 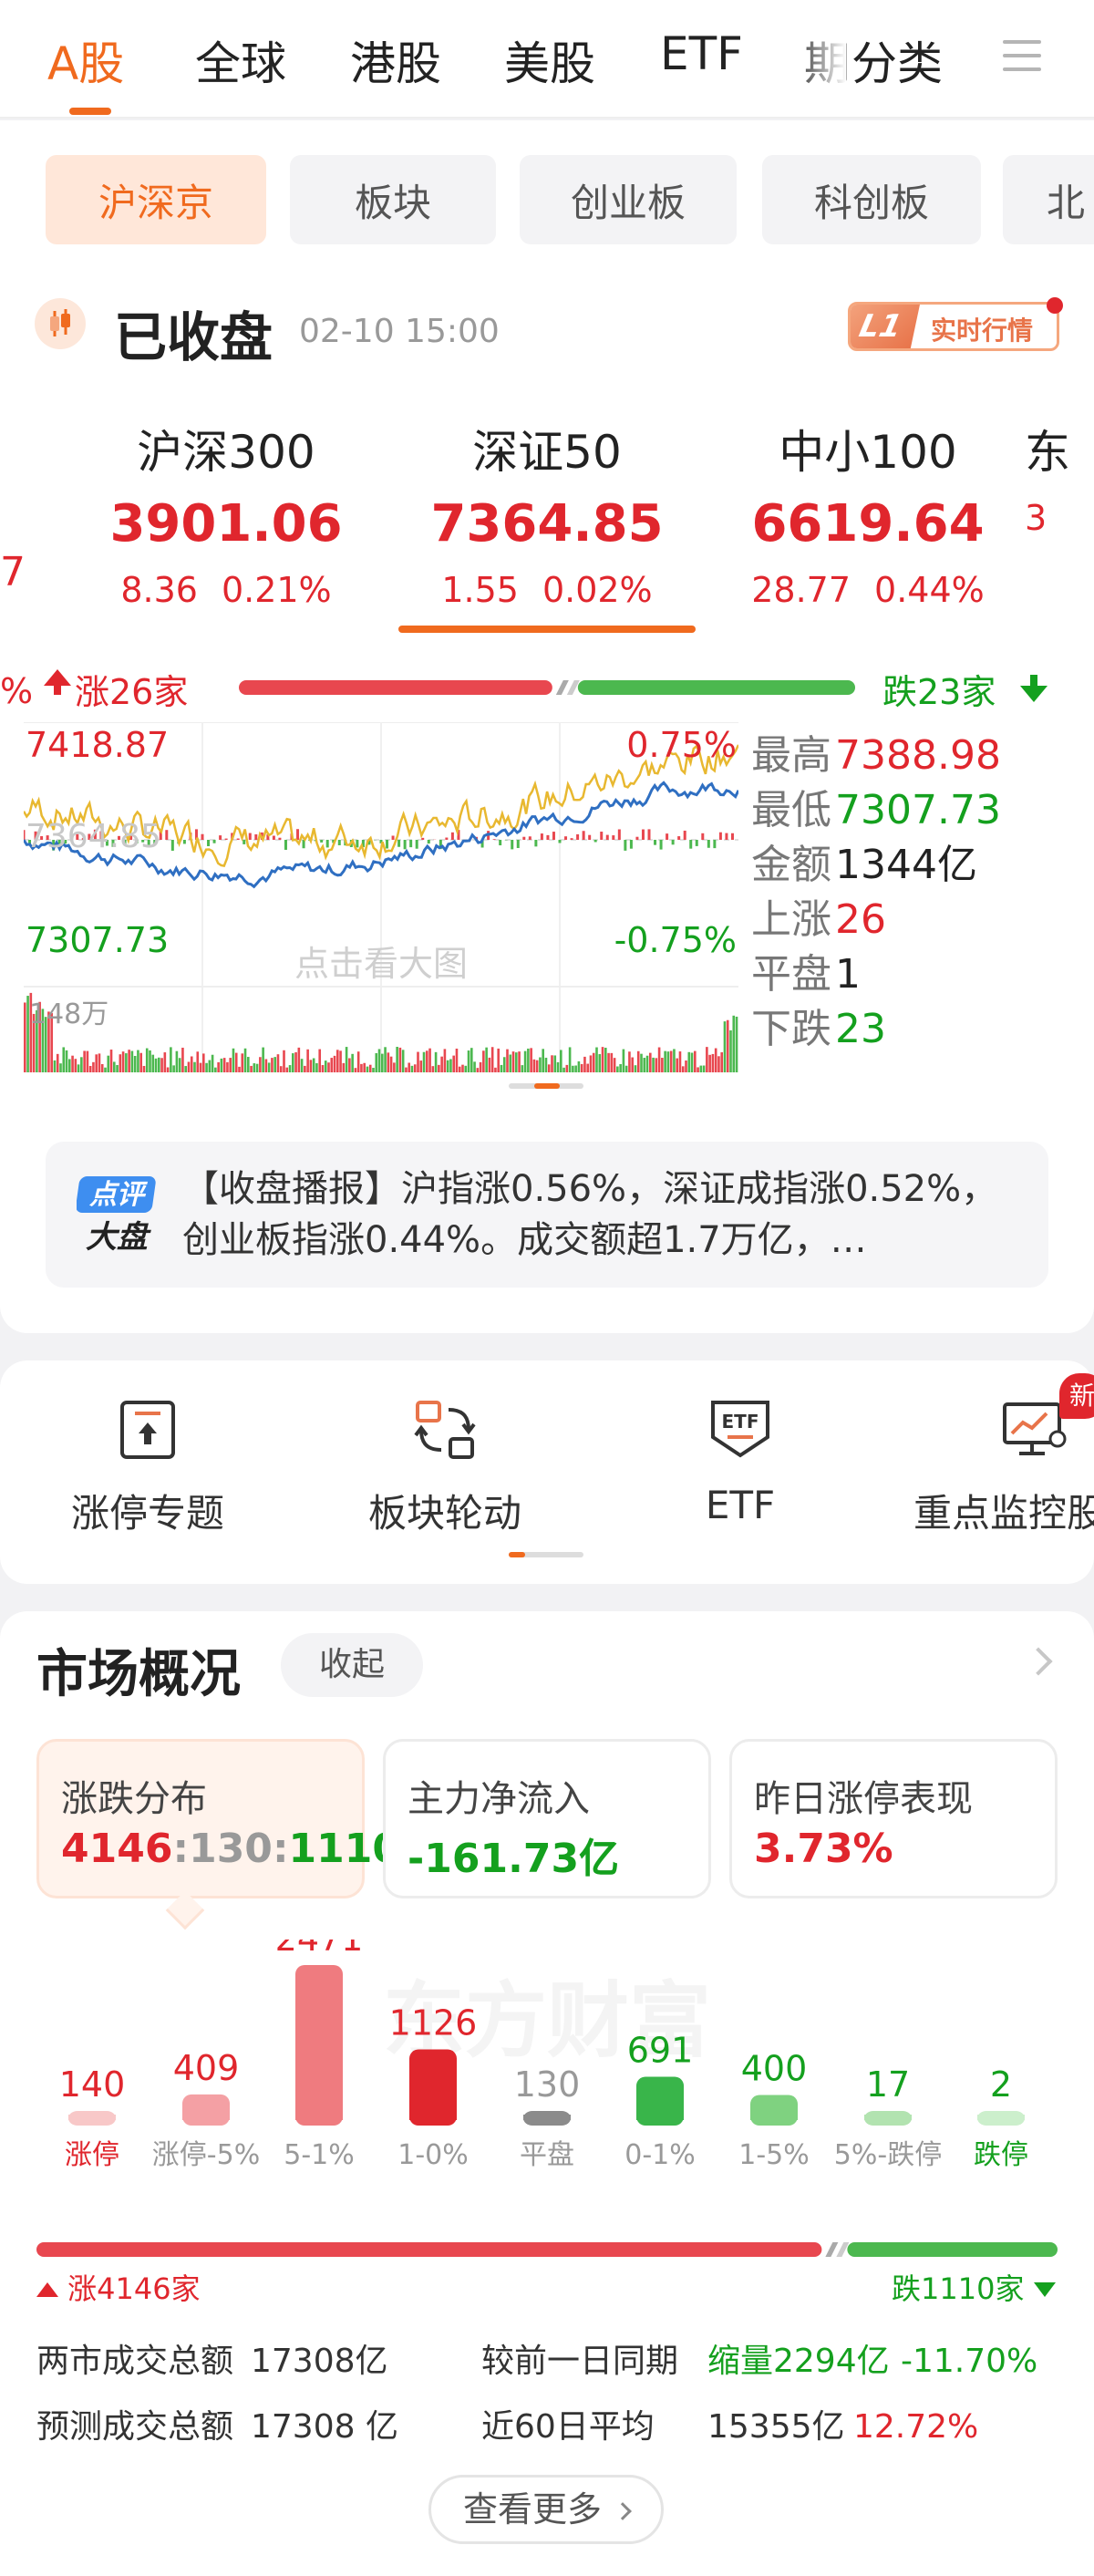 What do you see at coordinates (906, 865) in the screenshot?
I see `stat-value: 1344亿` at bounding box center [906, 865].